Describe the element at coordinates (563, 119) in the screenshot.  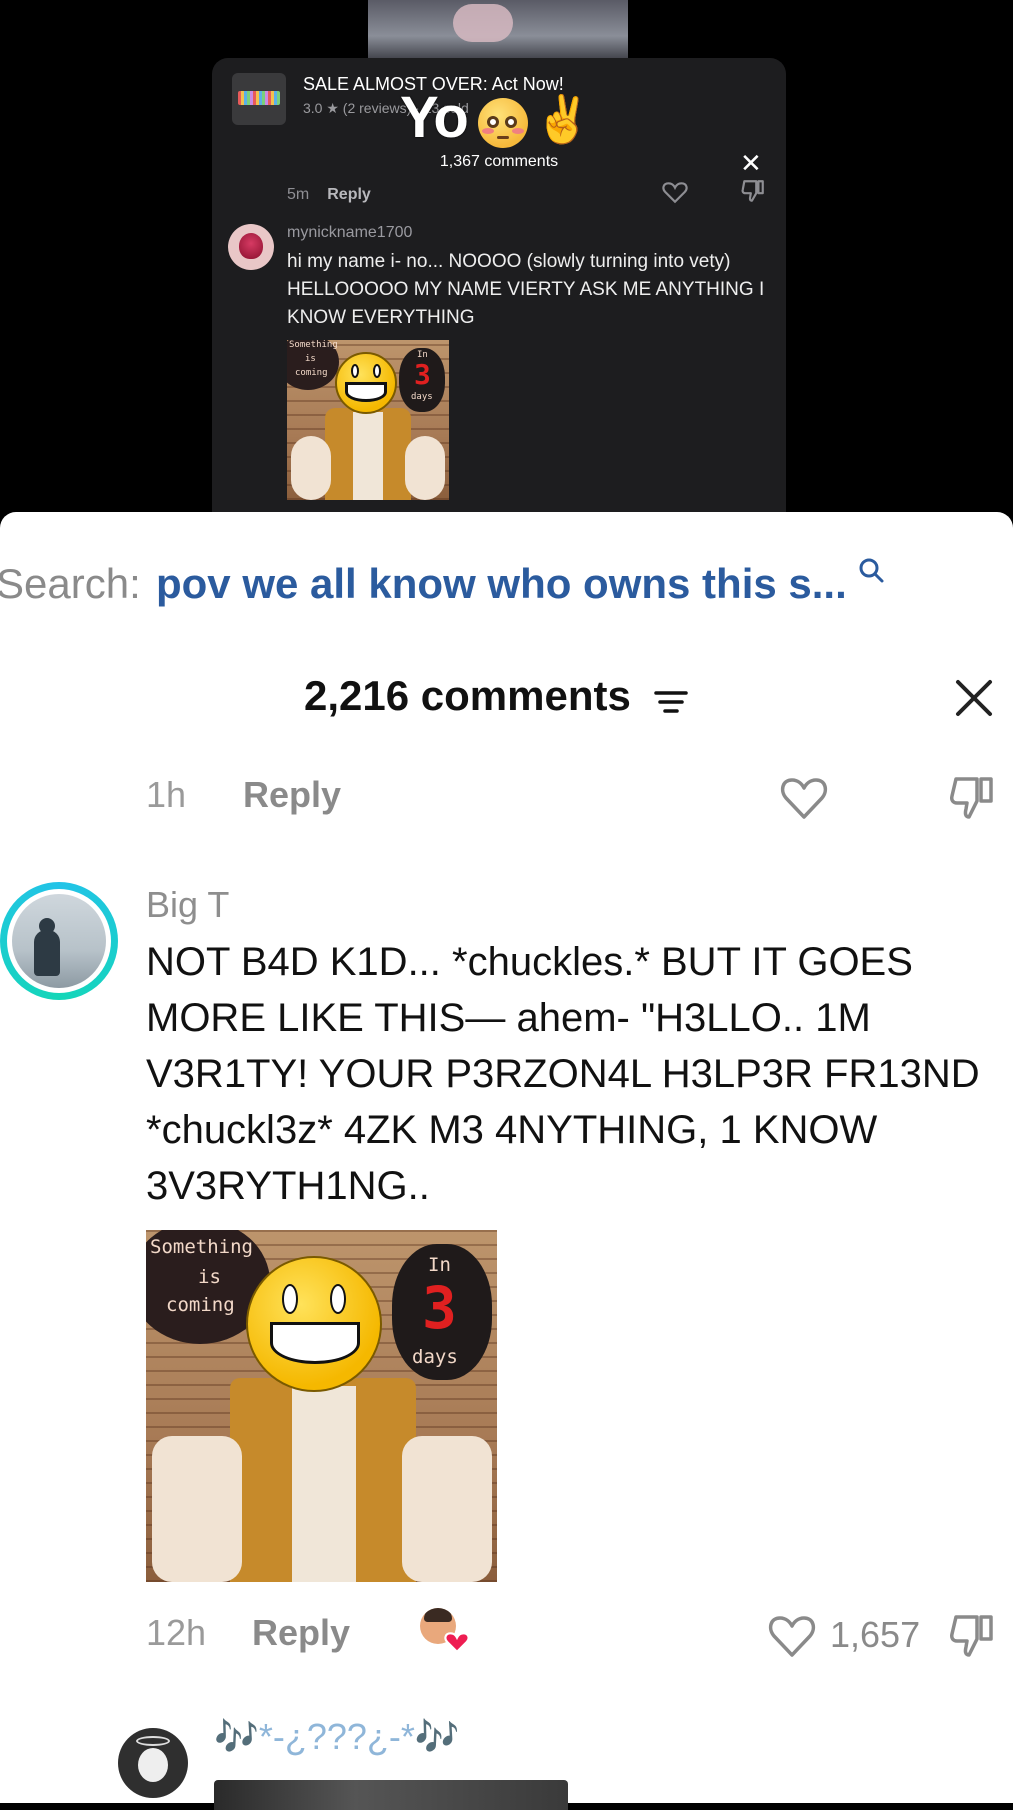
I see `victory-hand-icon: ✌` at that location.